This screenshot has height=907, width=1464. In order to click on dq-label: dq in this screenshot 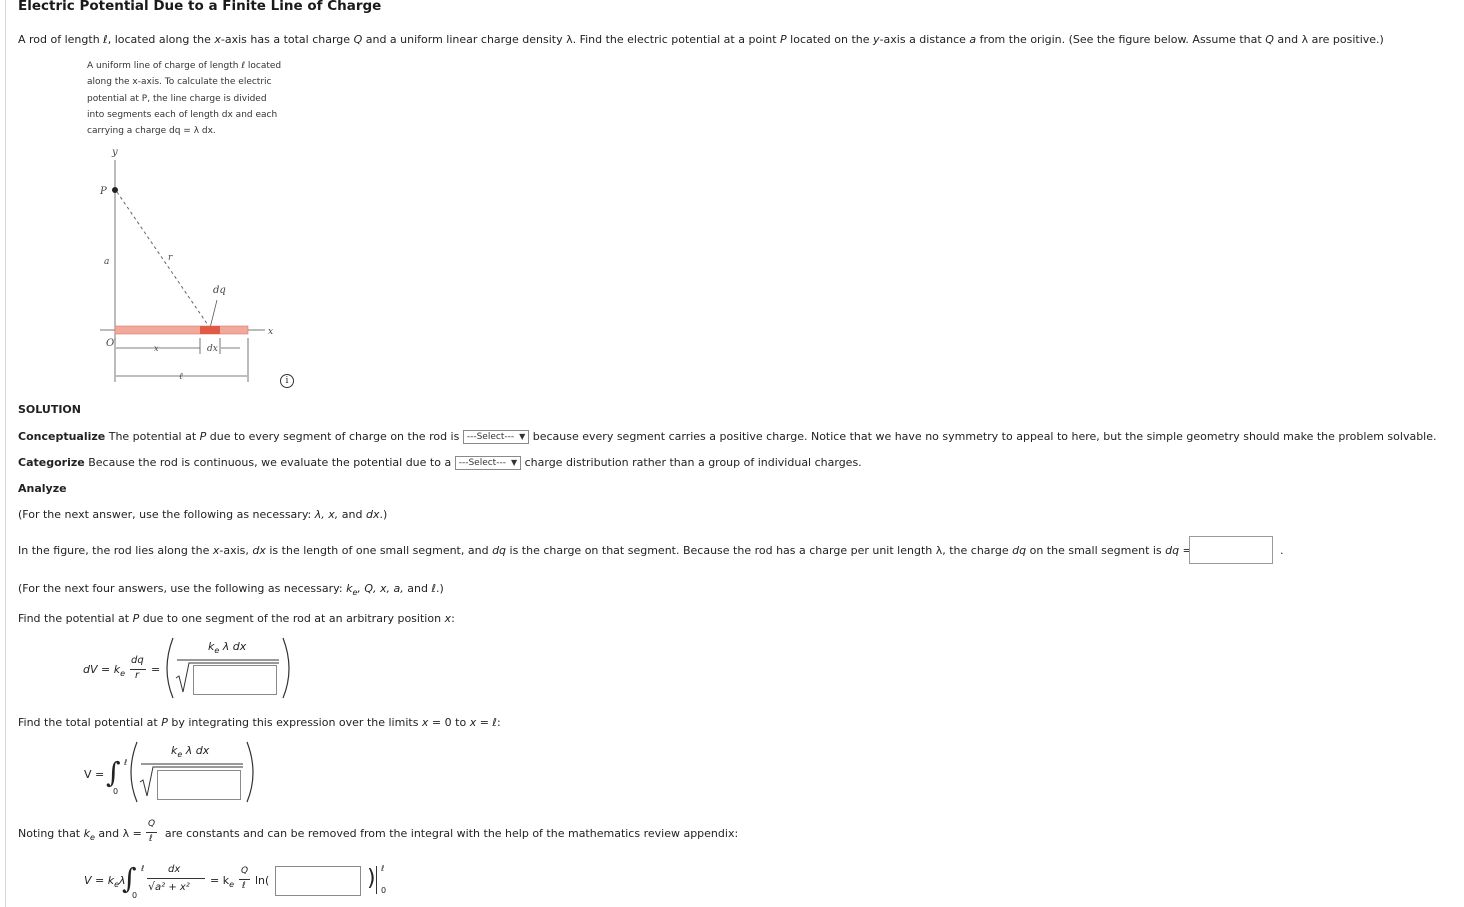, I will do `click(219, 290)`.